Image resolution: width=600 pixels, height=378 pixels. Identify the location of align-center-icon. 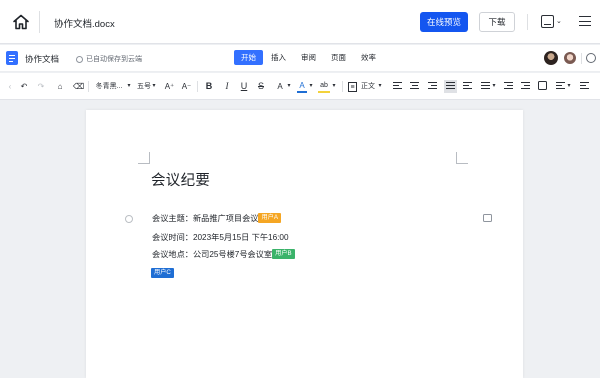
(414, 86).